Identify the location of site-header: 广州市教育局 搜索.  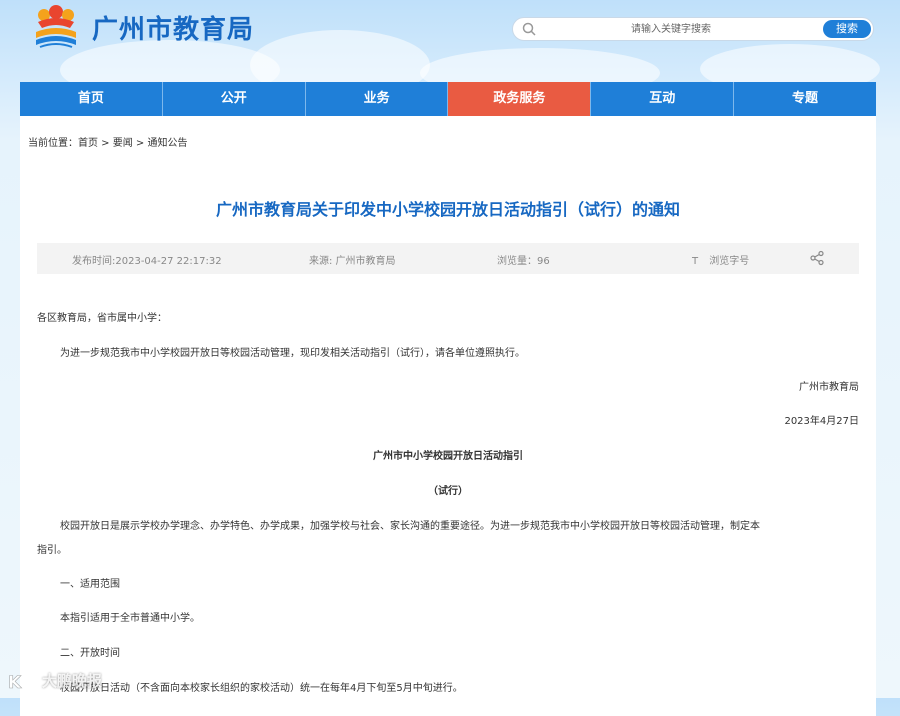
(450, 50).